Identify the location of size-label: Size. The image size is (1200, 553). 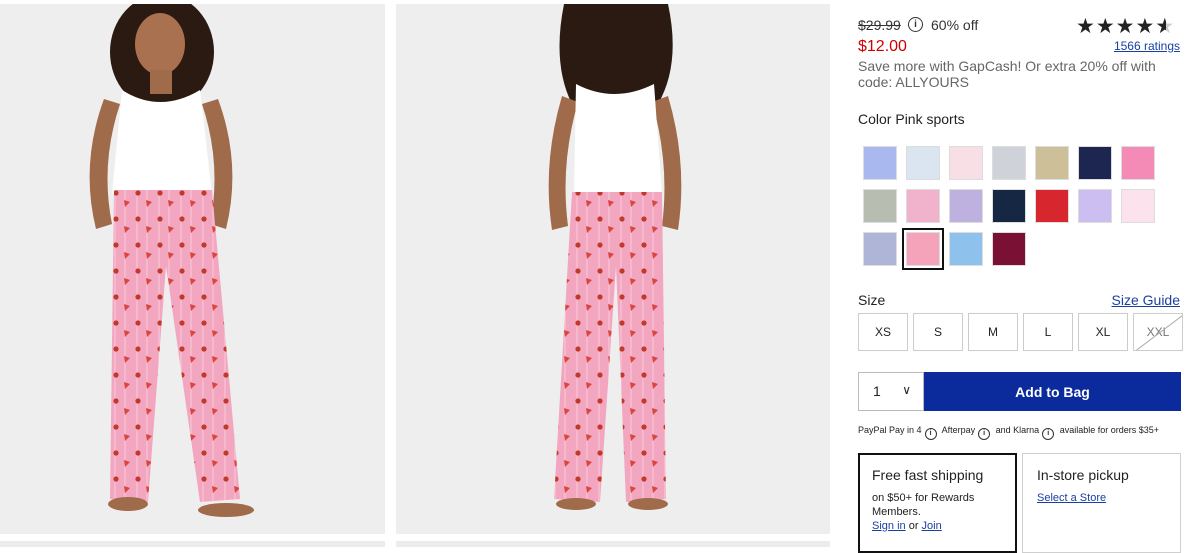
(872, 300).